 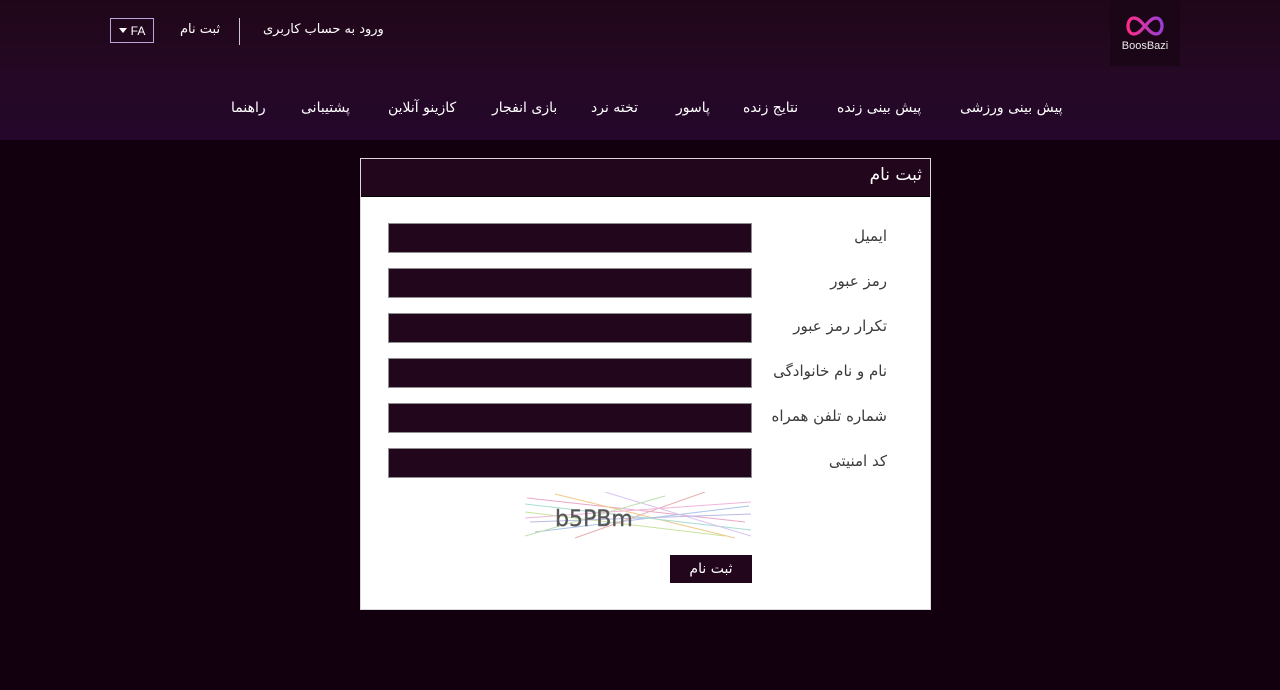 I want to click on email-field, so click(x=570, y=238).